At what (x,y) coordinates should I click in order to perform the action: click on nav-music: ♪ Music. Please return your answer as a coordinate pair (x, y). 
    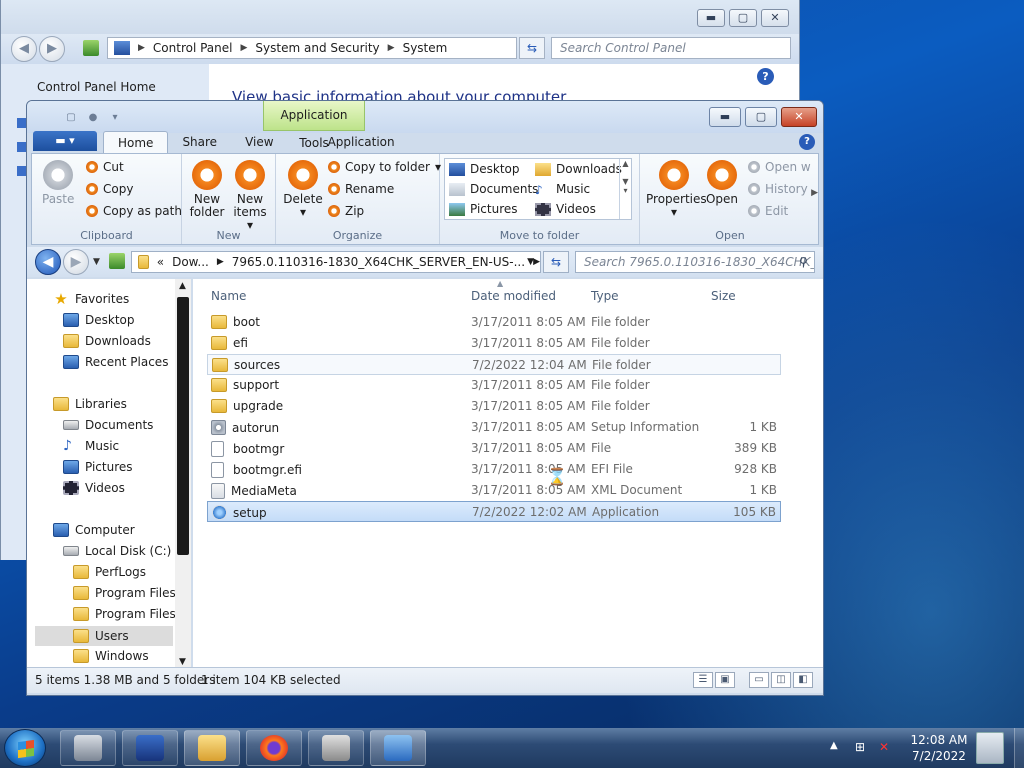
    Looking at the image, I should click on (91, 446).